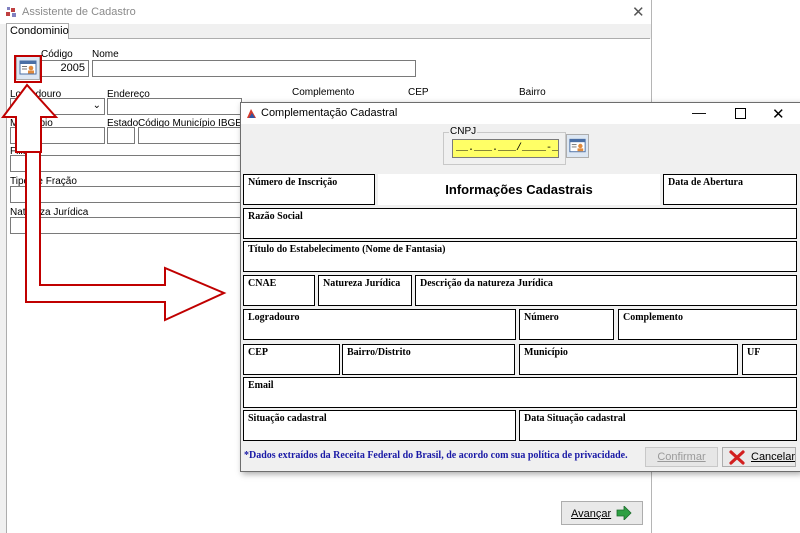  Describe the element at coordinates (279, 290) in the screenshot. I see `cnae-box: CNAE` at that location.